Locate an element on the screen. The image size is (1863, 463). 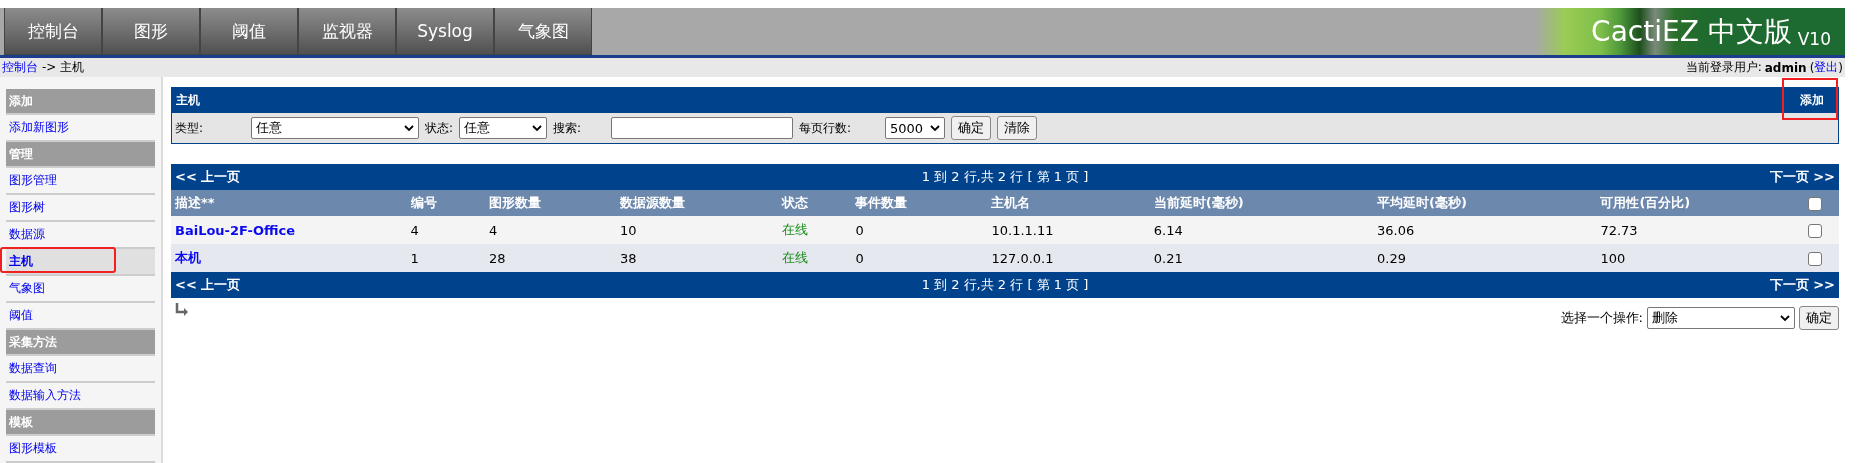
search-label: 搜索: is located at coordinates (568, 128).